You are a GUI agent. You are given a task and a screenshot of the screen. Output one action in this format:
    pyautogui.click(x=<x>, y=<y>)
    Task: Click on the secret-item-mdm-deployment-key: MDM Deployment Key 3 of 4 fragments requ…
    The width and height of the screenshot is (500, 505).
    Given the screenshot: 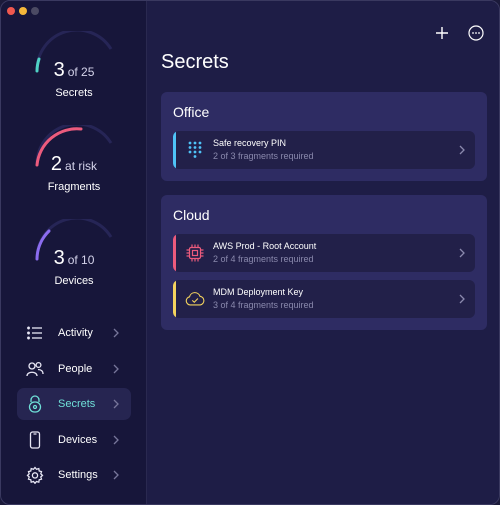 What is the action you would take?
    pyautogui.click(x=324, y=299)
    